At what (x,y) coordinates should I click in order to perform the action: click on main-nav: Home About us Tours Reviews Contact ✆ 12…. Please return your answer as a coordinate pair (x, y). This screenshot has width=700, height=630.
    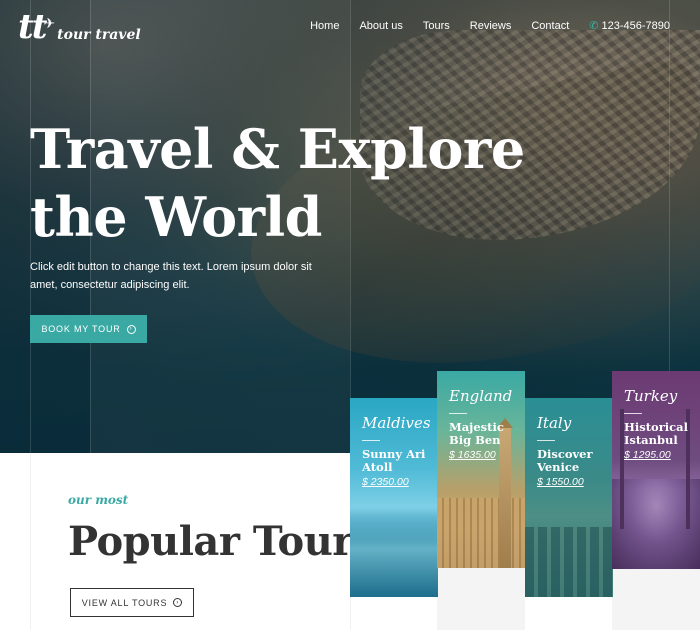
    Looking at the image, I should click on (480, 26).